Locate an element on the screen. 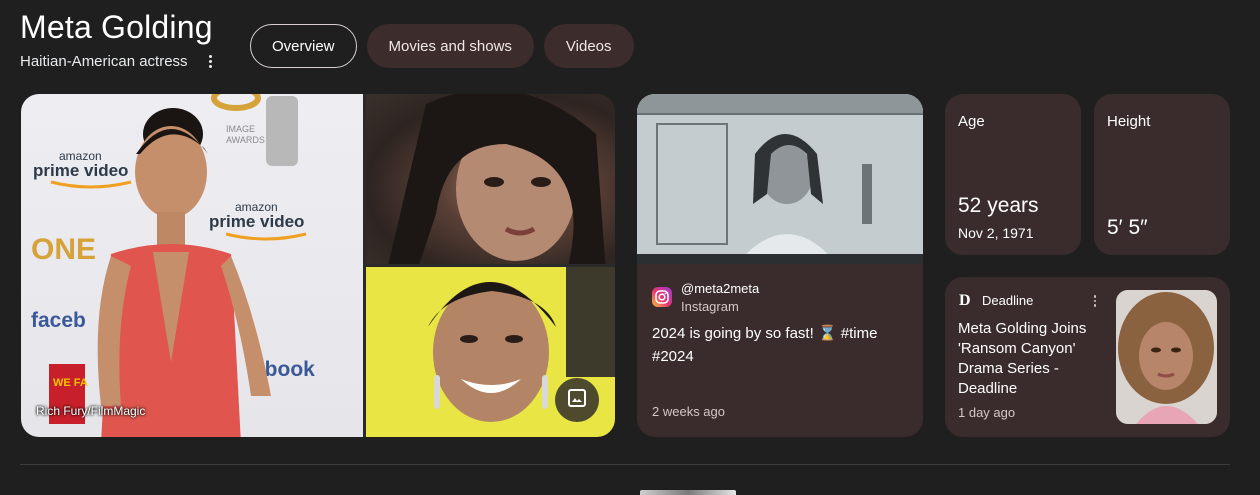  instagram-post-image is located at coordinates (780, 179).